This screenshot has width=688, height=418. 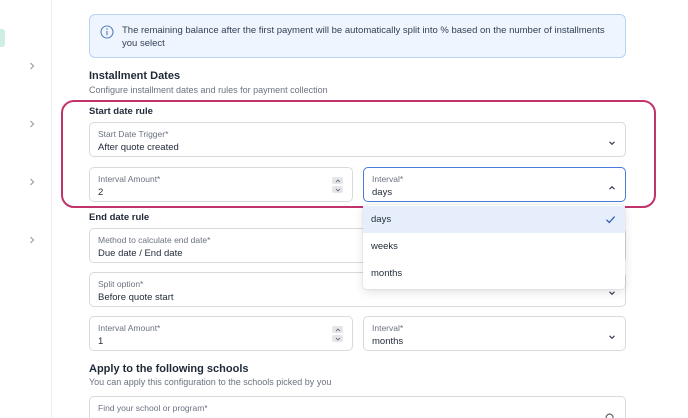 What do you see at coordinates (612, 185) in the screenshot?
I see `chevron-up-icon` at bounding box center [612, 185].